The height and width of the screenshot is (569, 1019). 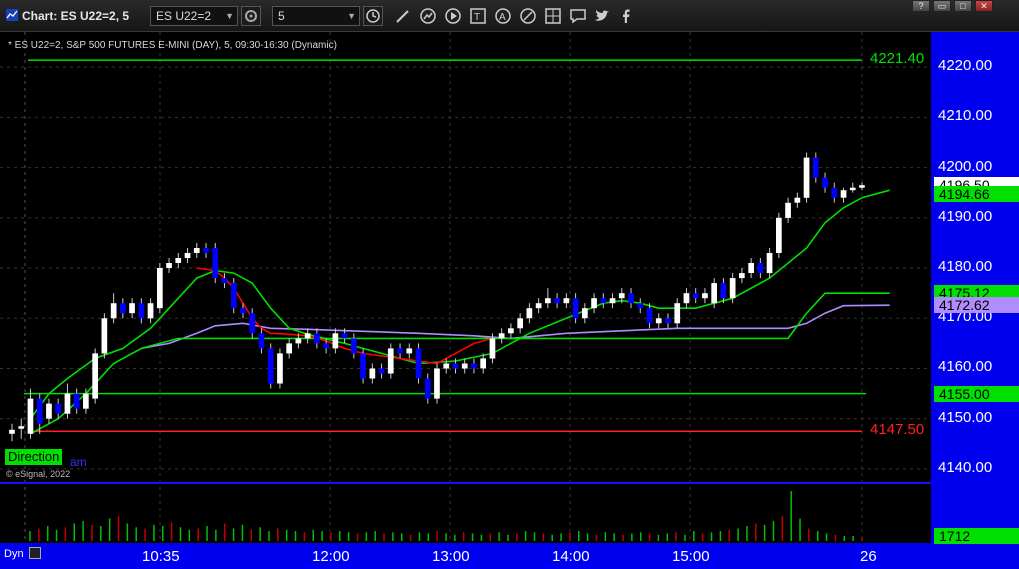 I want to click on comment-icon, so click(x=578, y=16).